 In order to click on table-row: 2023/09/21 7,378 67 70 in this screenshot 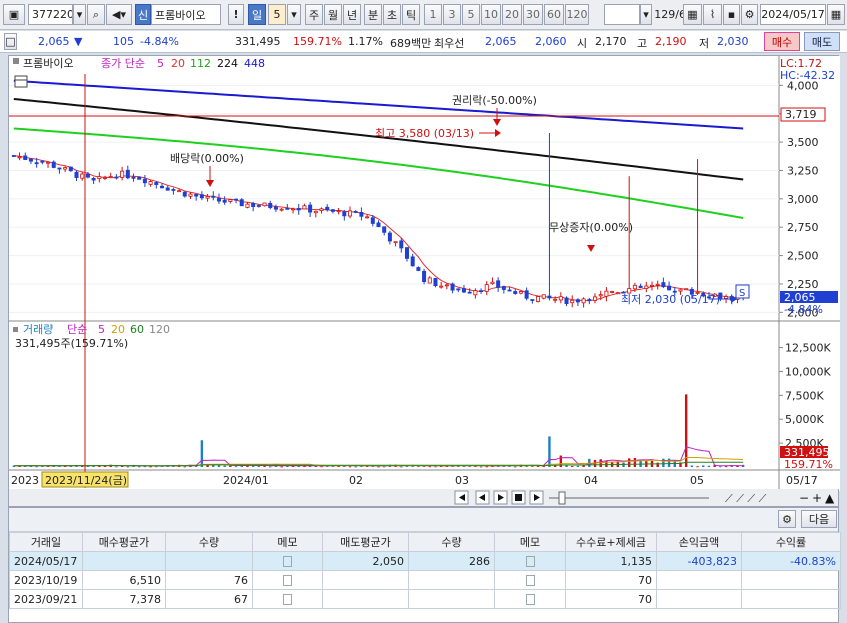, I will do `click(425, 599)`.